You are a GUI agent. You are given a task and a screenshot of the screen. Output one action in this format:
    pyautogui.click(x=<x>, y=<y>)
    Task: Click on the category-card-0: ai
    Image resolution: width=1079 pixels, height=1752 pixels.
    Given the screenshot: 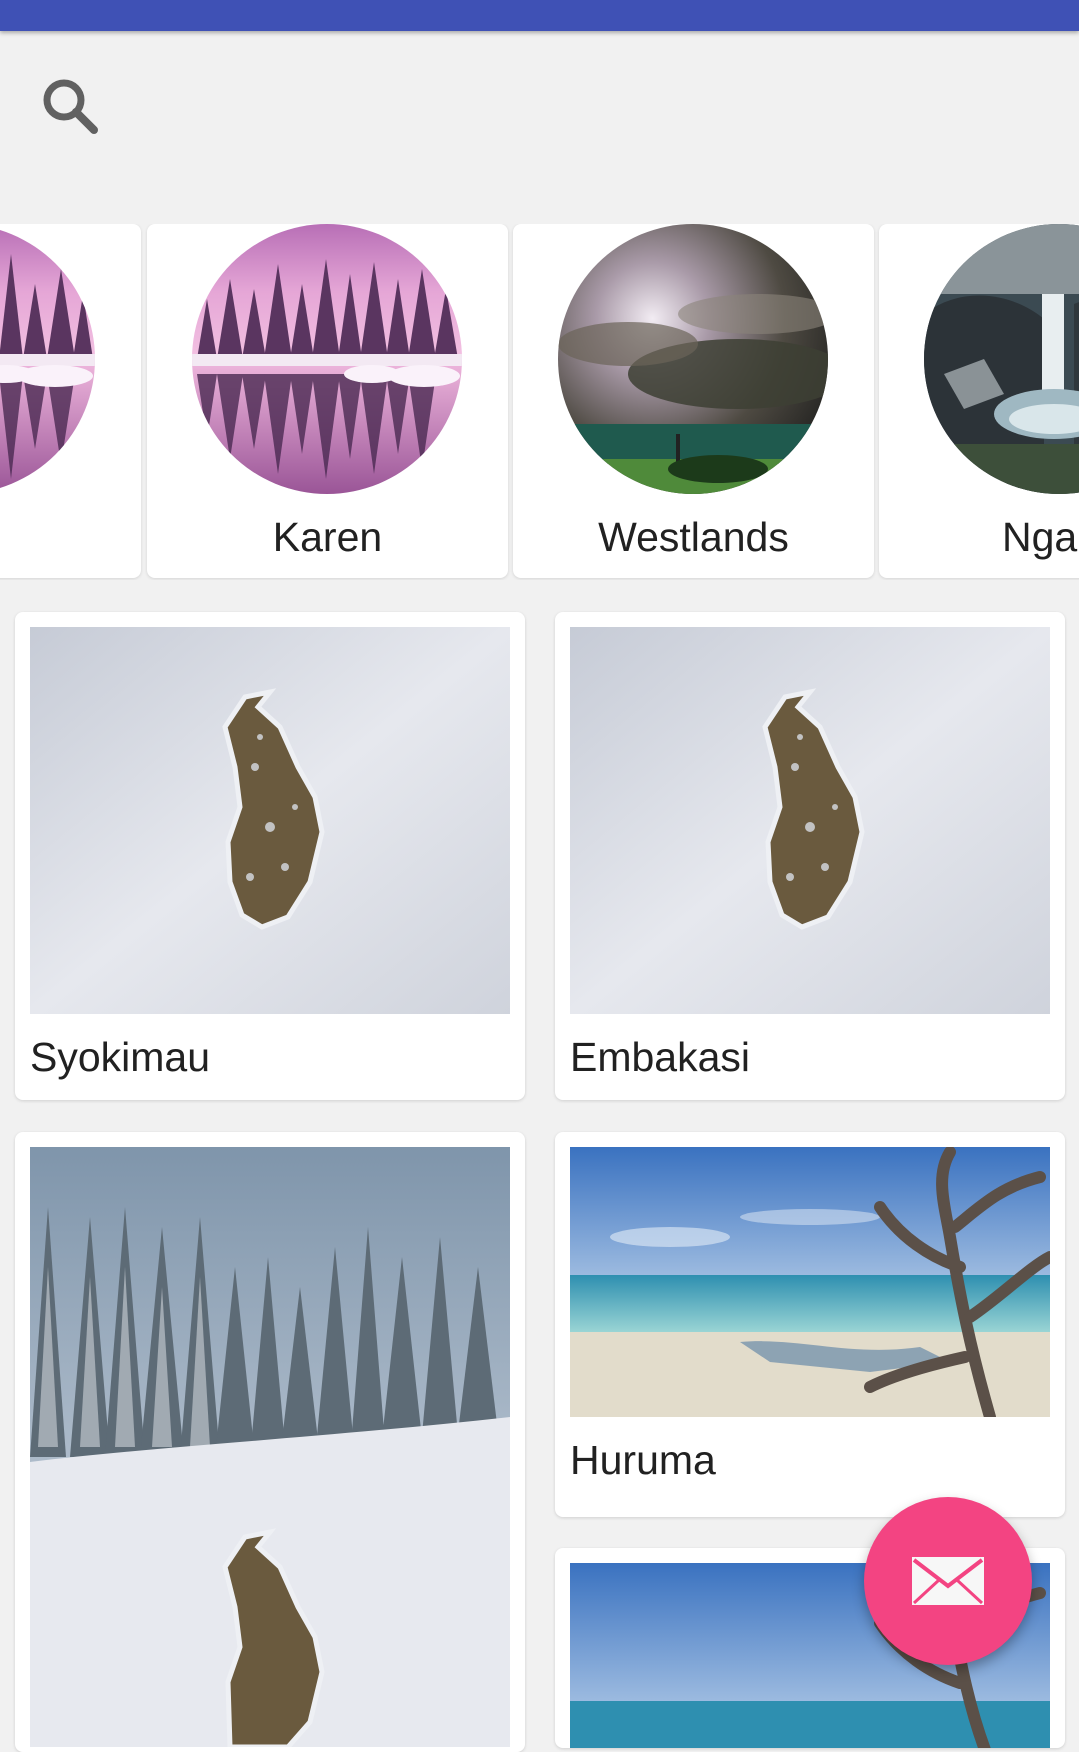 What is the action you would take?
    pyautogui.click(x=70, y=401)
    